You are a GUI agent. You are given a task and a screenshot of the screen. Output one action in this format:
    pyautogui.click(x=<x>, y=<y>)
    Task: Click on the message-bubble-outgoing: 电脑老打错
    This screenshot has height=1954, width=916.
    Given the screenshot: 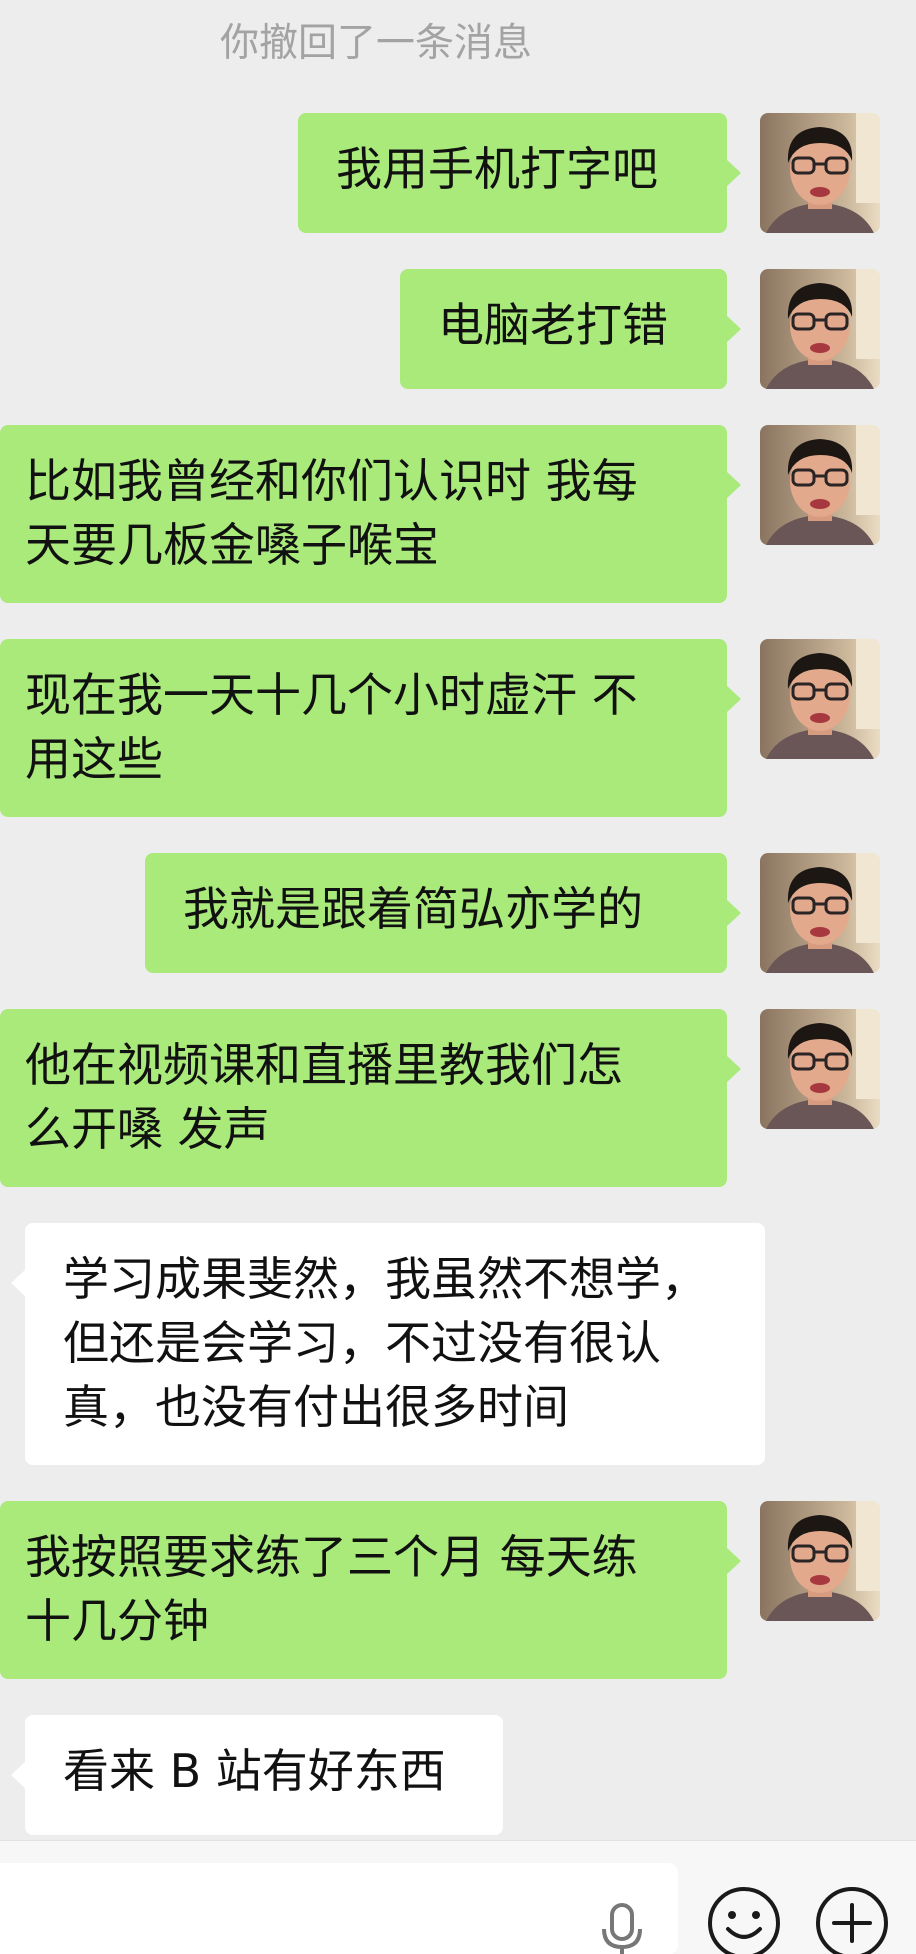 What is the action you would take?
    pyautogui.click(x=570, y=329)
    